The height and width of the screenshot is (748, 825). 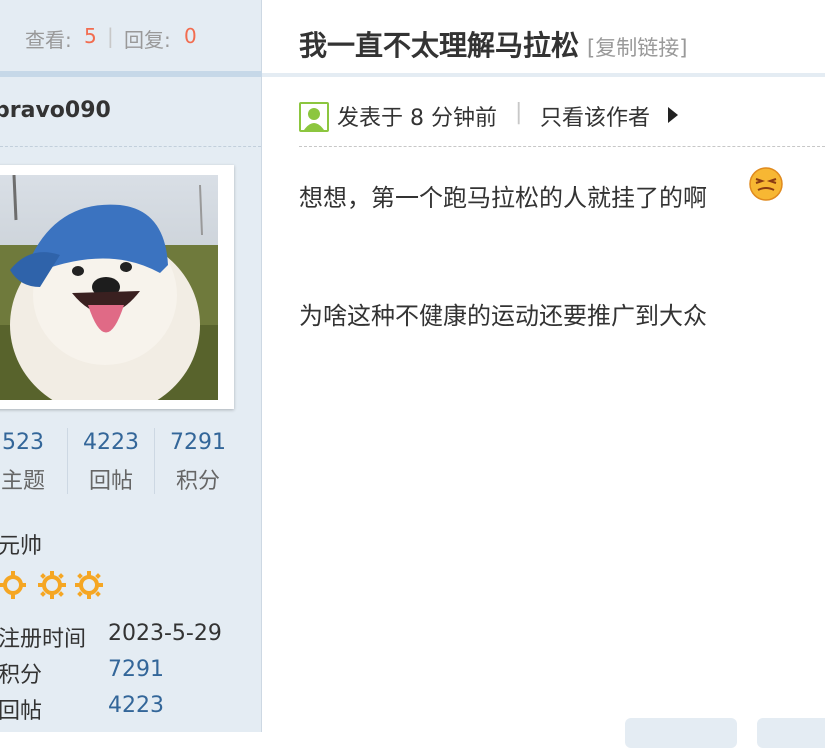 I want to click on topics-label: 主题, so click(x=22, y=481).